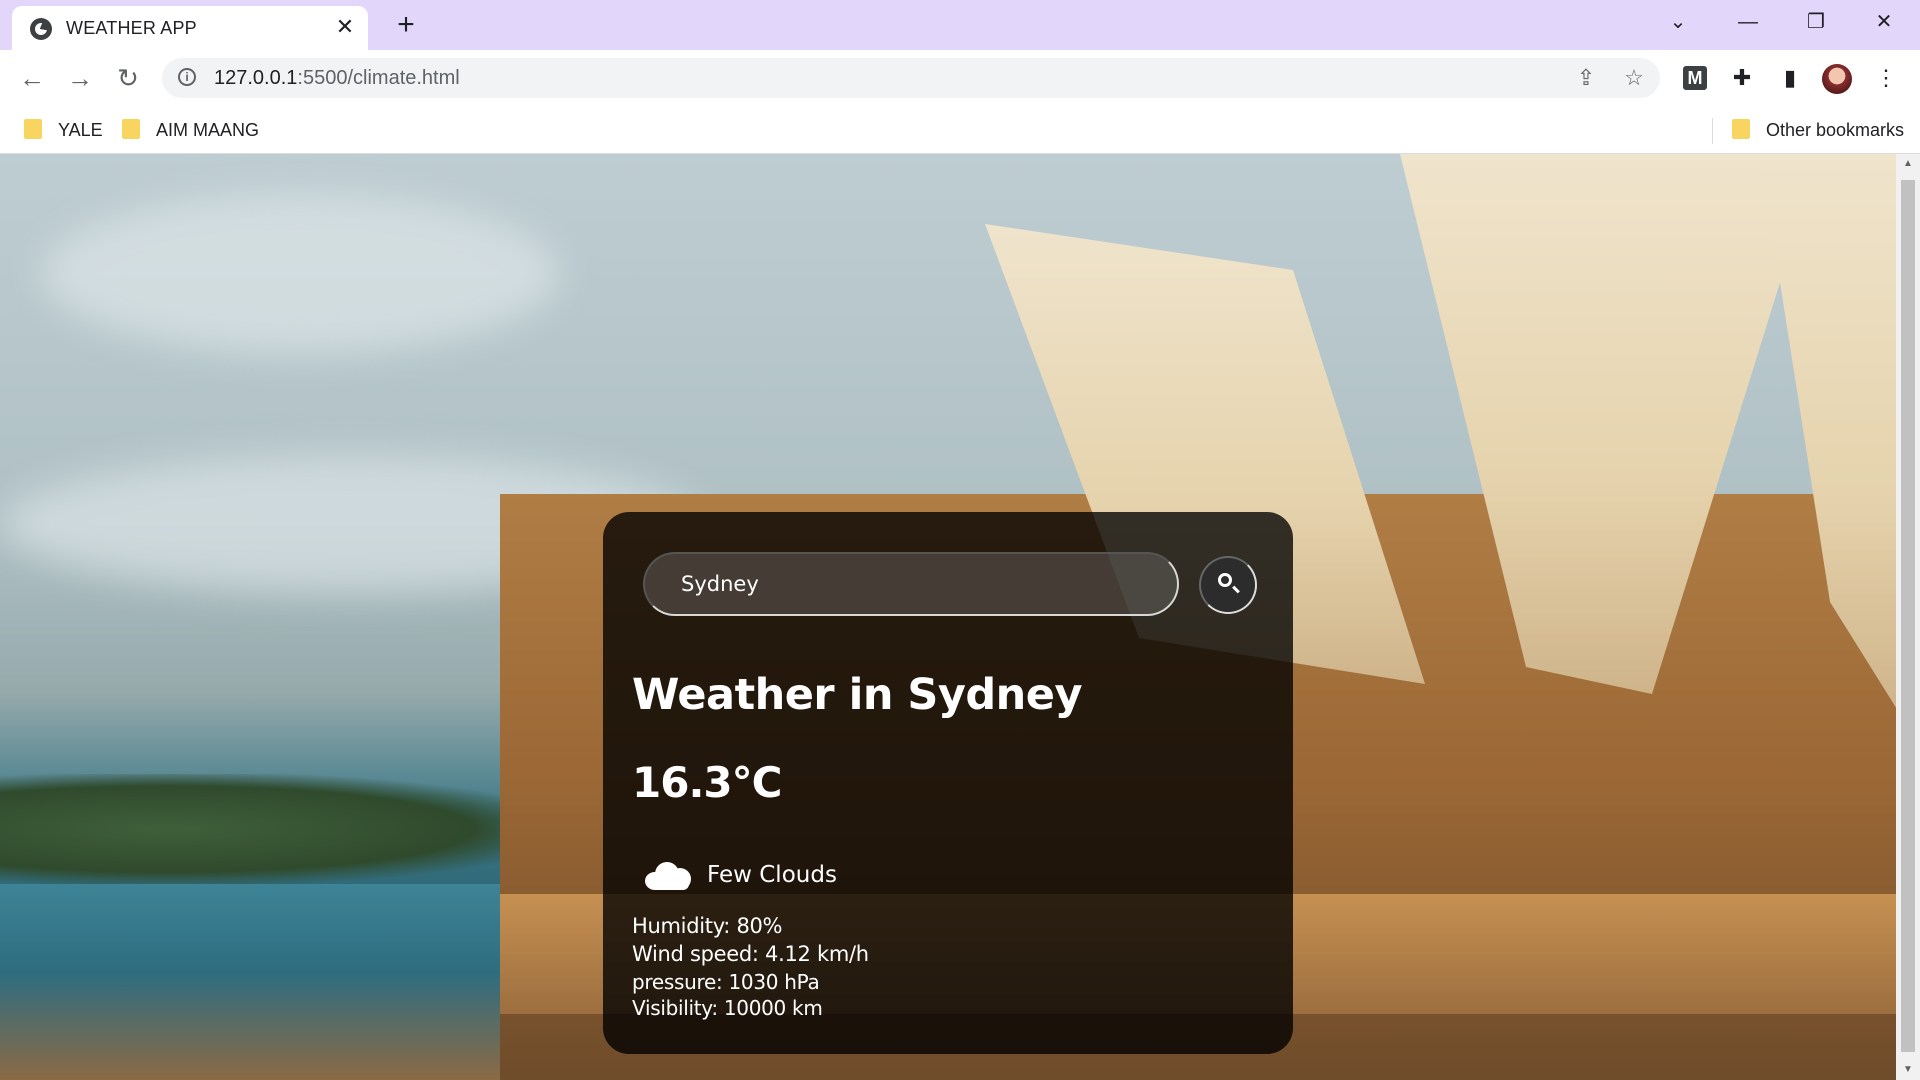 The width and height of the screenshot is (1920, 1080). Describe the element at coordinates (1586, 78) in the screenshot. I see `share-icon: ⇪` at that location.